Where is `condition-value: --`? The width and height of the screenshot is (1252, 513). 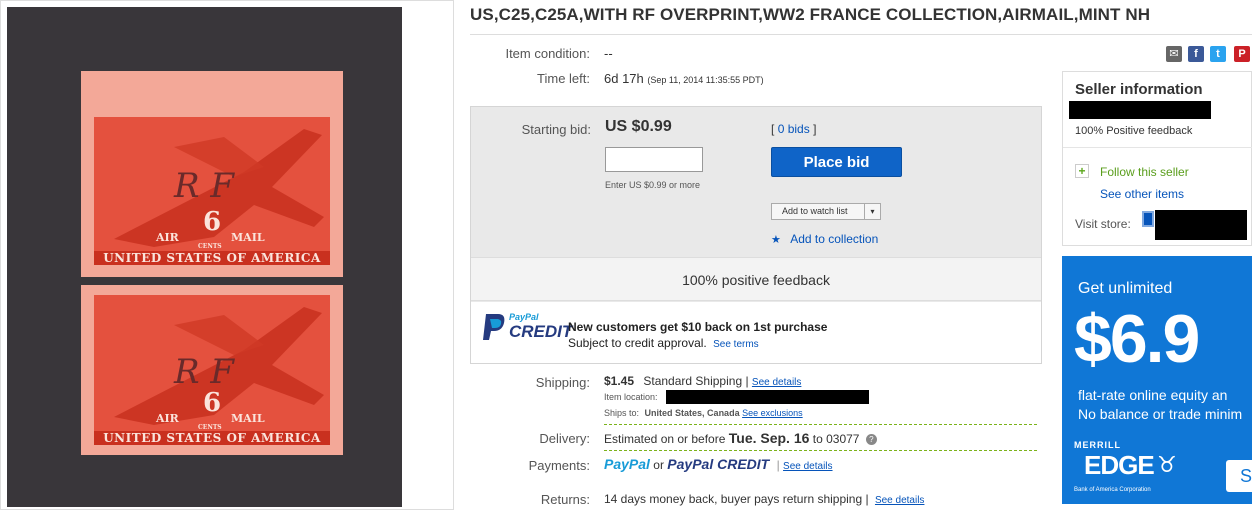
condition-value: -- is located at coordinates (608, 53).